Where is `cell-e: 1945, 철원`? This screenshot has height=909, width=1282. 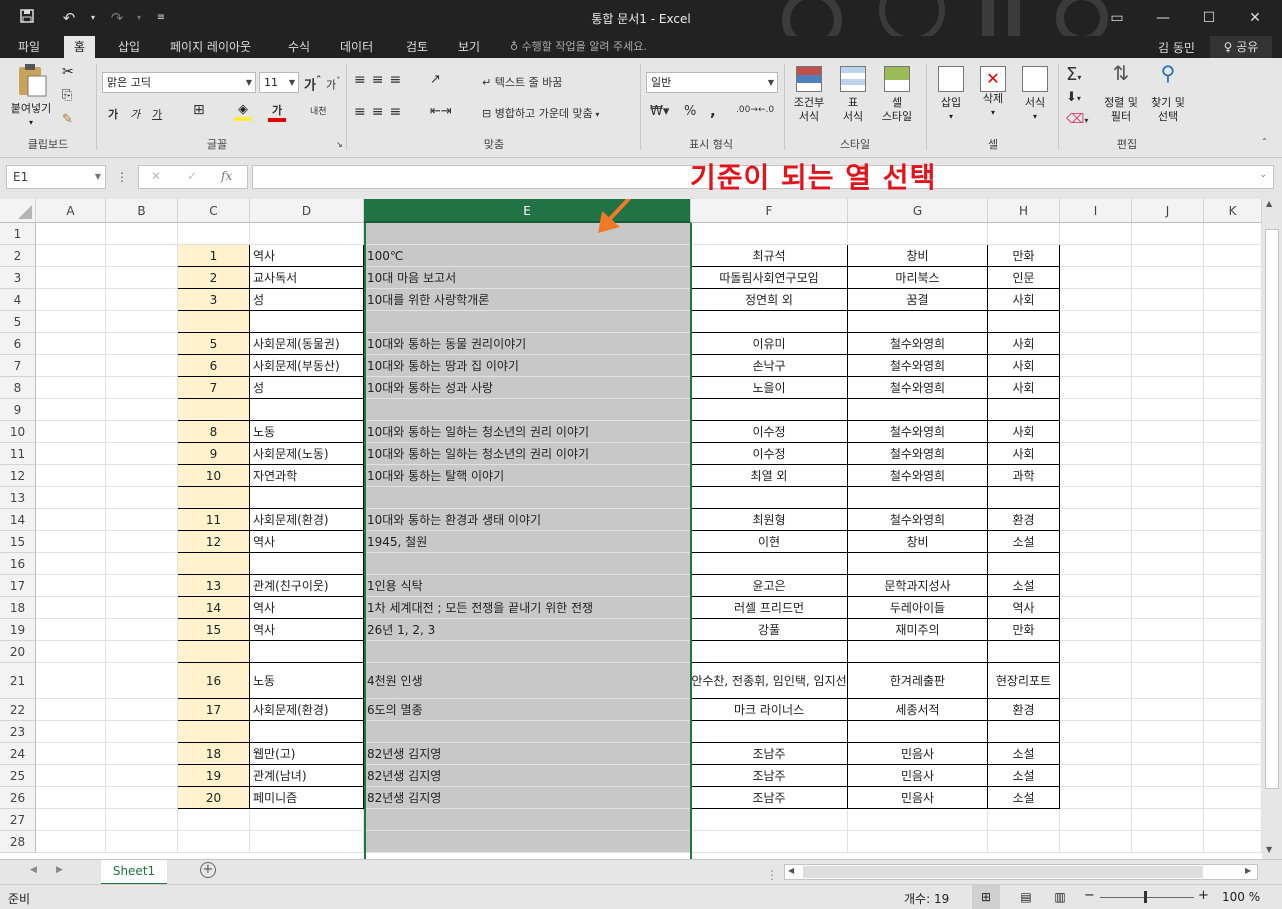 cell-e: 1945, 철원 is located at coordinates (527, 542).